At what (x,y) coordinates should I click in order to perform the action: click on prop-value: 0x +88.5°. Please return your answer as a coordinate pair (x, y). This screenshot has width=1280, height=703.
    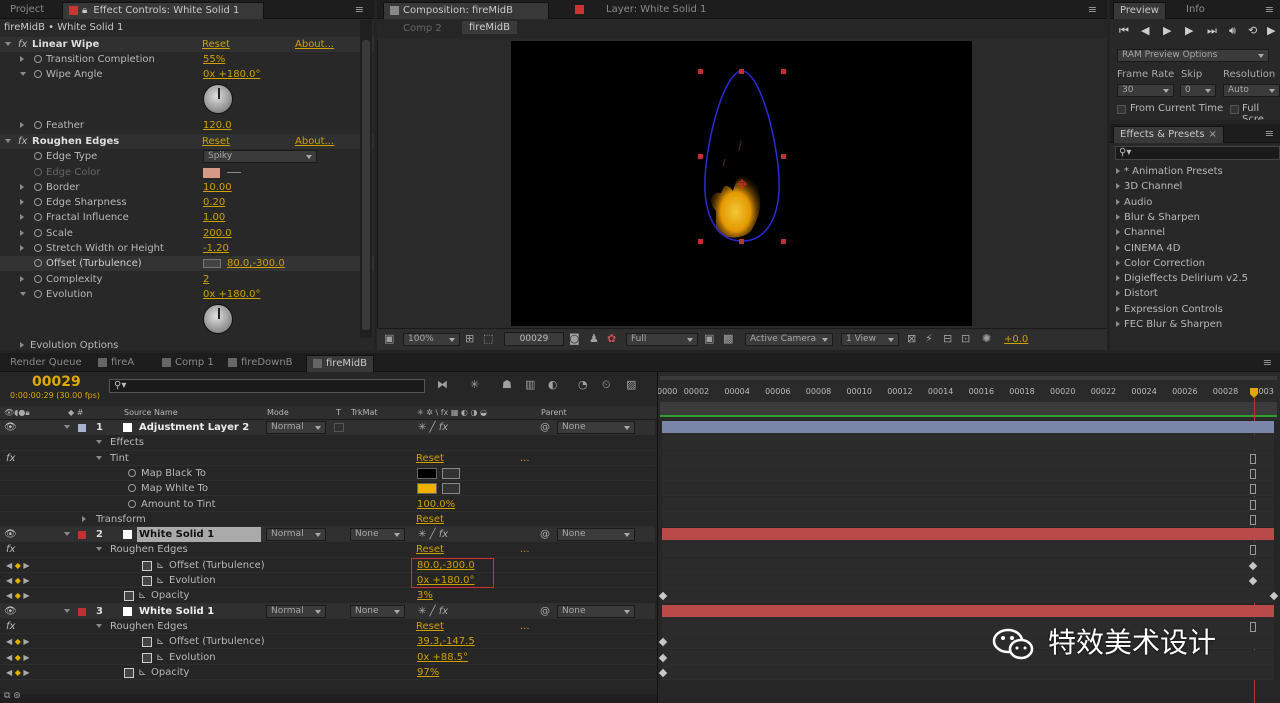
    Looking at the image, I should click on (442, 657).